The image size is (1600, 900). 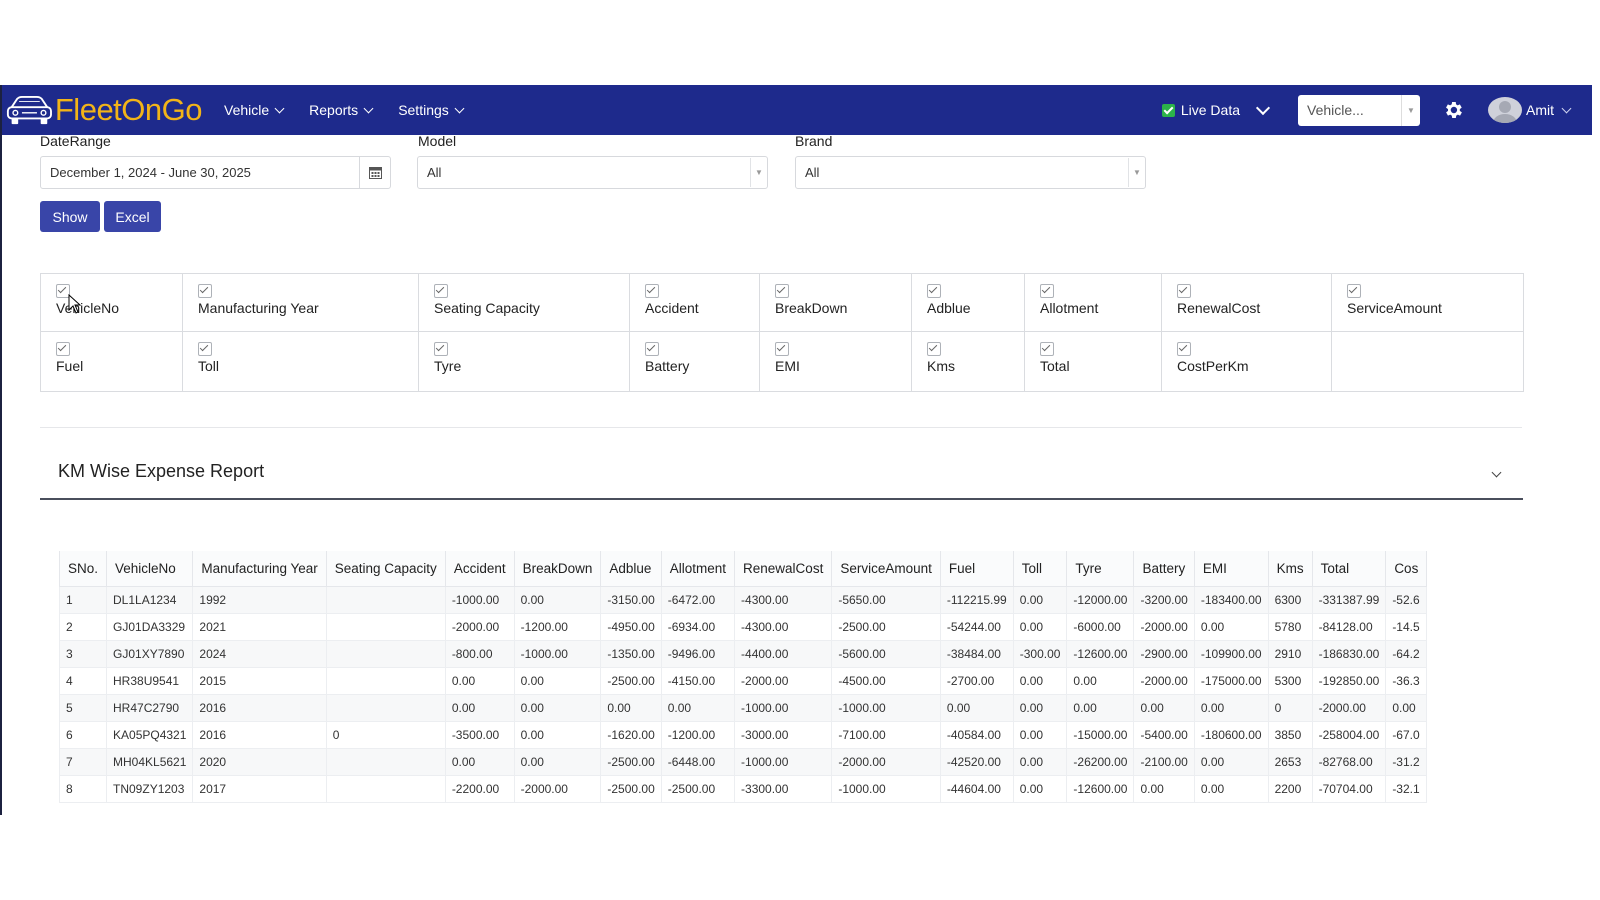 What do you see at coordinates (886, 569) in the screenshot?
I see `column-header: ServiceAmount` at bounding box center [886, 569].